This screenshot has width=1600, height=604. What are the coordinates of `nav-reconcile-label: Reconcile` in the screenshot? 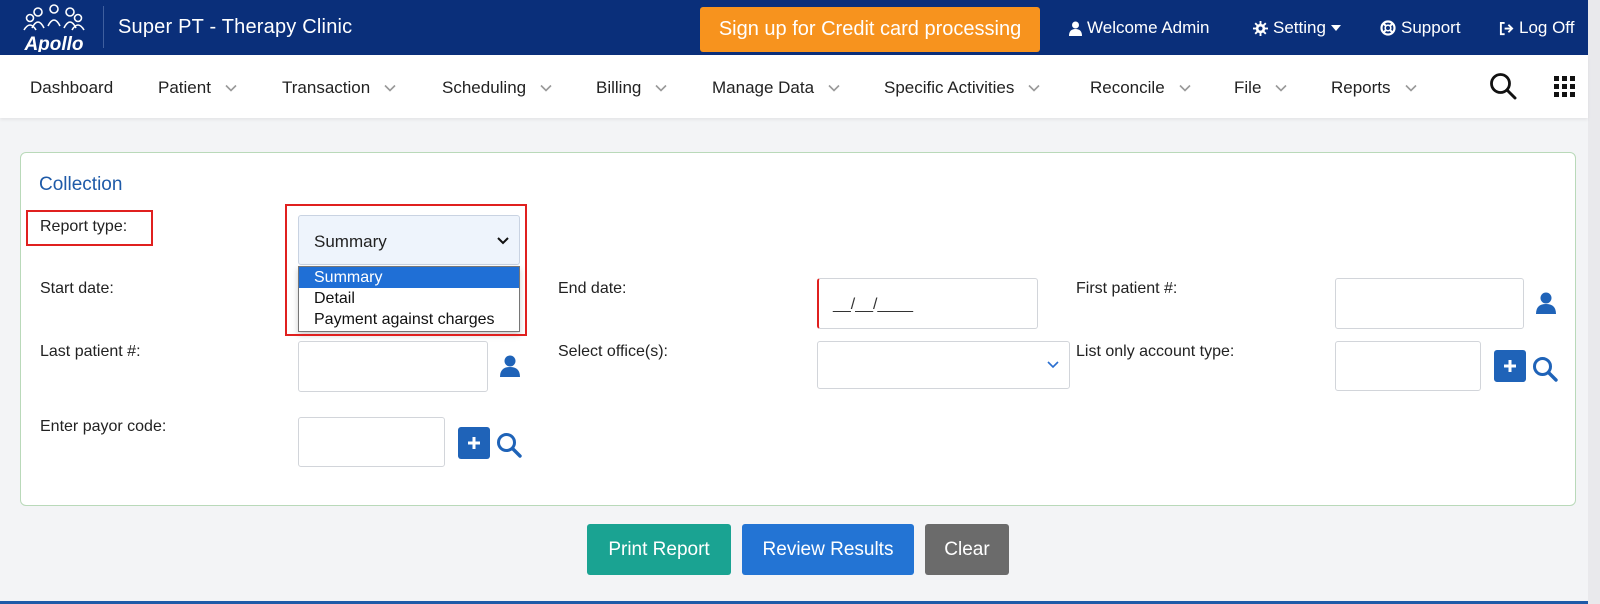 It's located at (1127, 87).